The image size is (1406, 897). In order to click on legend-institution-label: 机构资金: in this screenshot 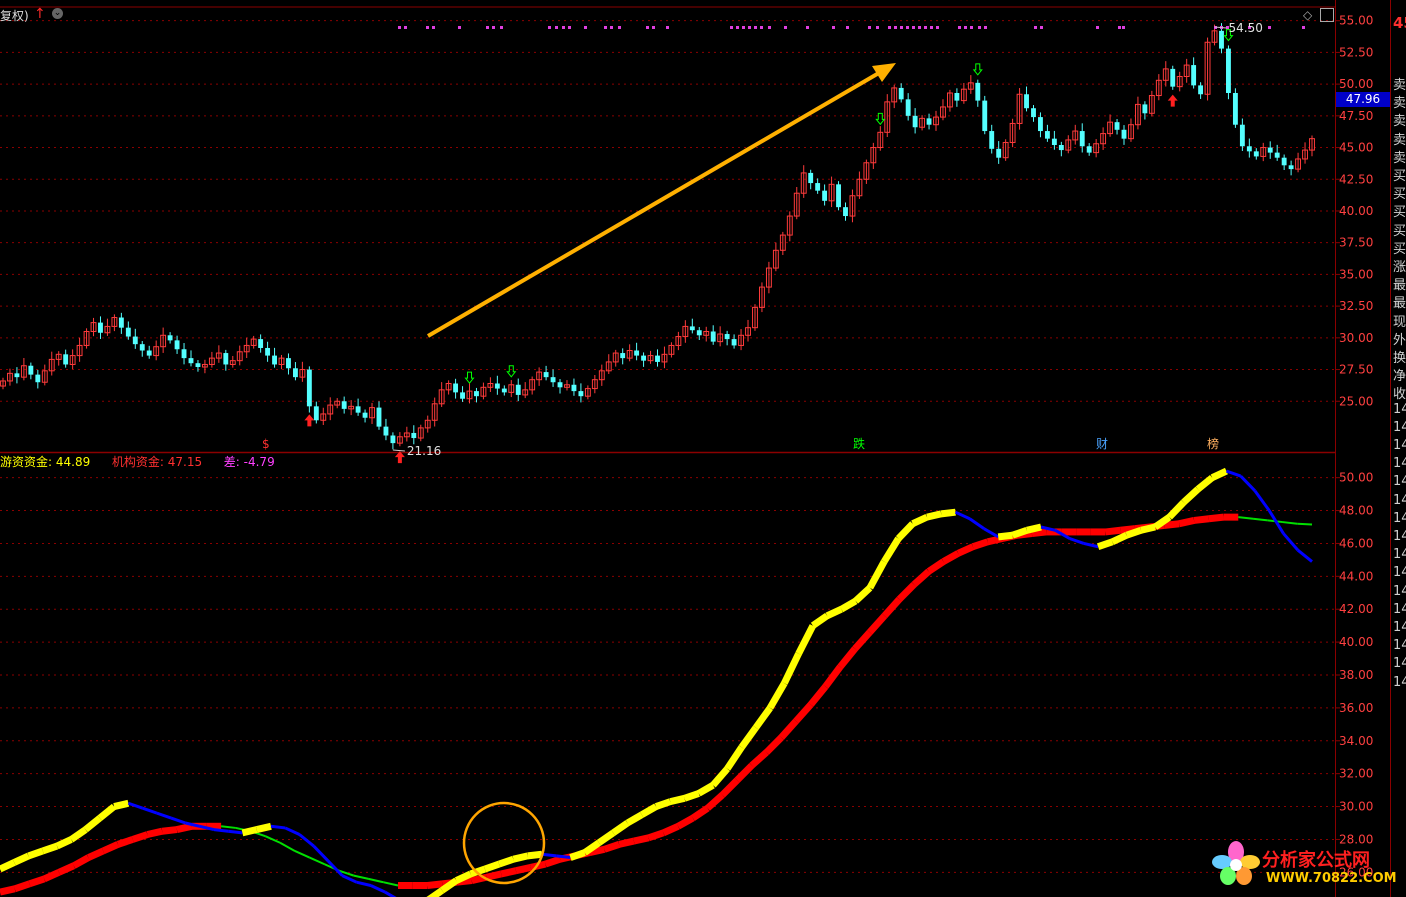, I will do `click(137, 462)`.